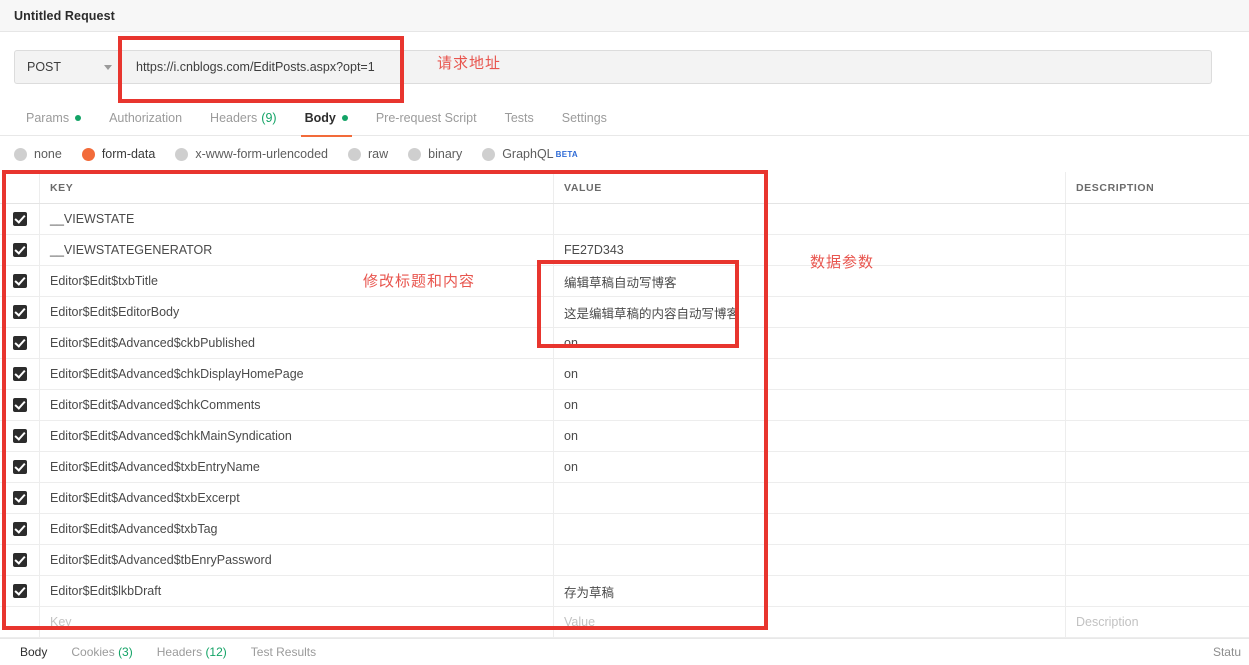  I want to click on new-row-description-input: Description, so click(1157, 622).